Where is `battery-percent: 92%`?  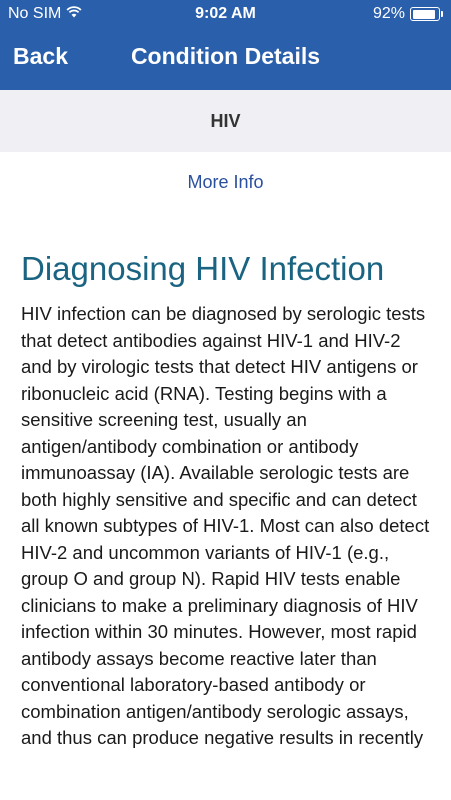 battery-percent: 92% is located at coordinates (388, 13).